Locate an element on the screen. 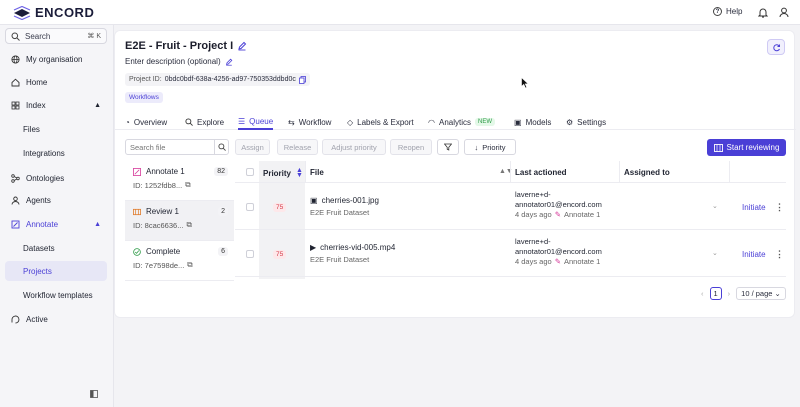 This screenshot has width=800, height=407. tab-workflow: ⇆ Workflow is located at coordinates (309, 122).